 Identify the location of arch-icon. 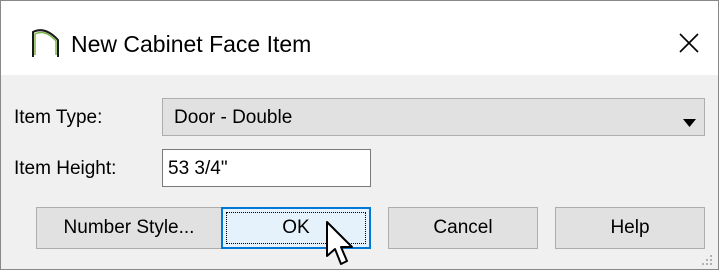
(46, 42).